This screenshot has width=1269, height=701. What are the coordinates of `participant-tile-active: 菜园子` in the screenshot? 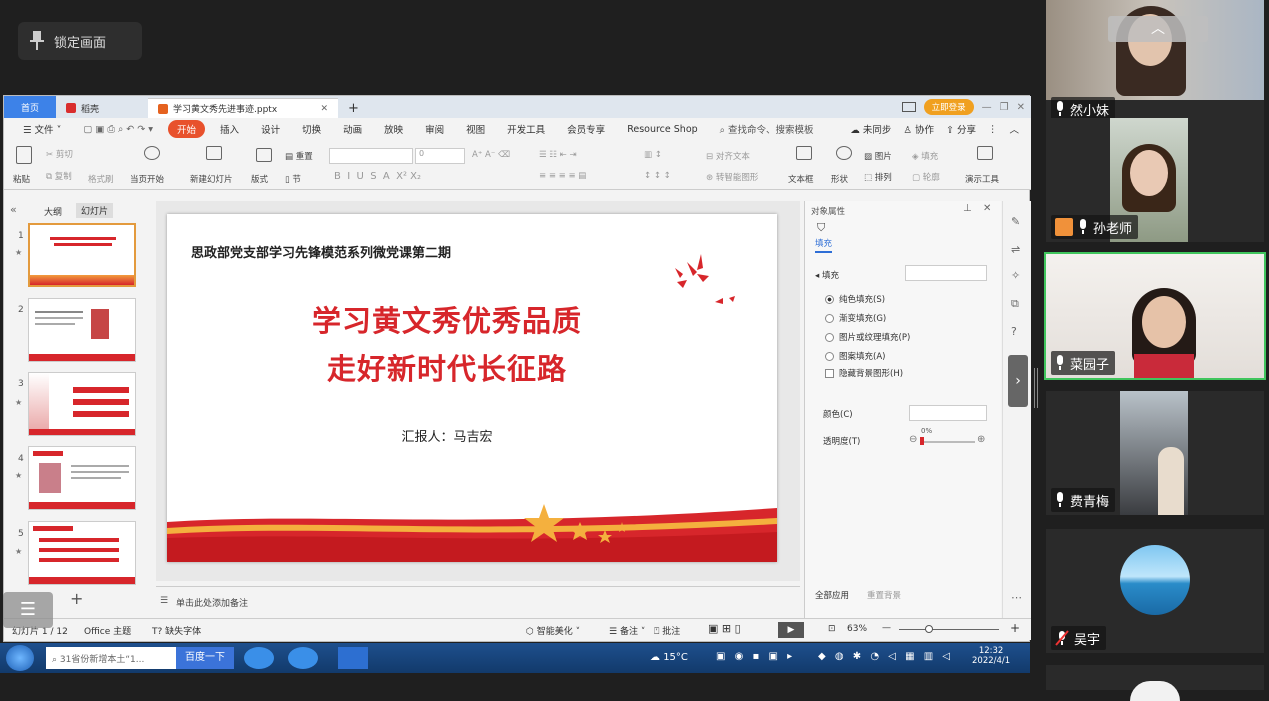 It's located at (1155, 316).